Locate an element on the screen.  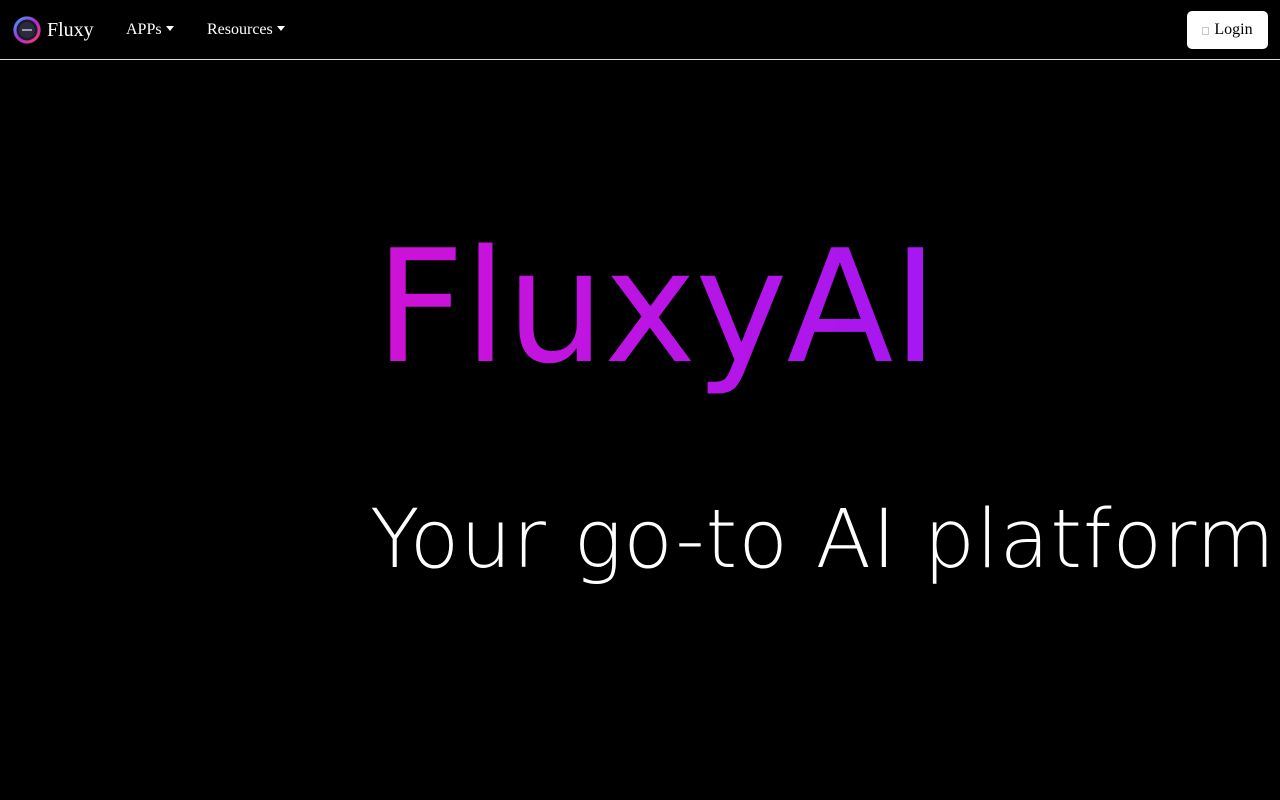
nav-dropdown-apps-label: APPs is located at coordinates (144, 29).